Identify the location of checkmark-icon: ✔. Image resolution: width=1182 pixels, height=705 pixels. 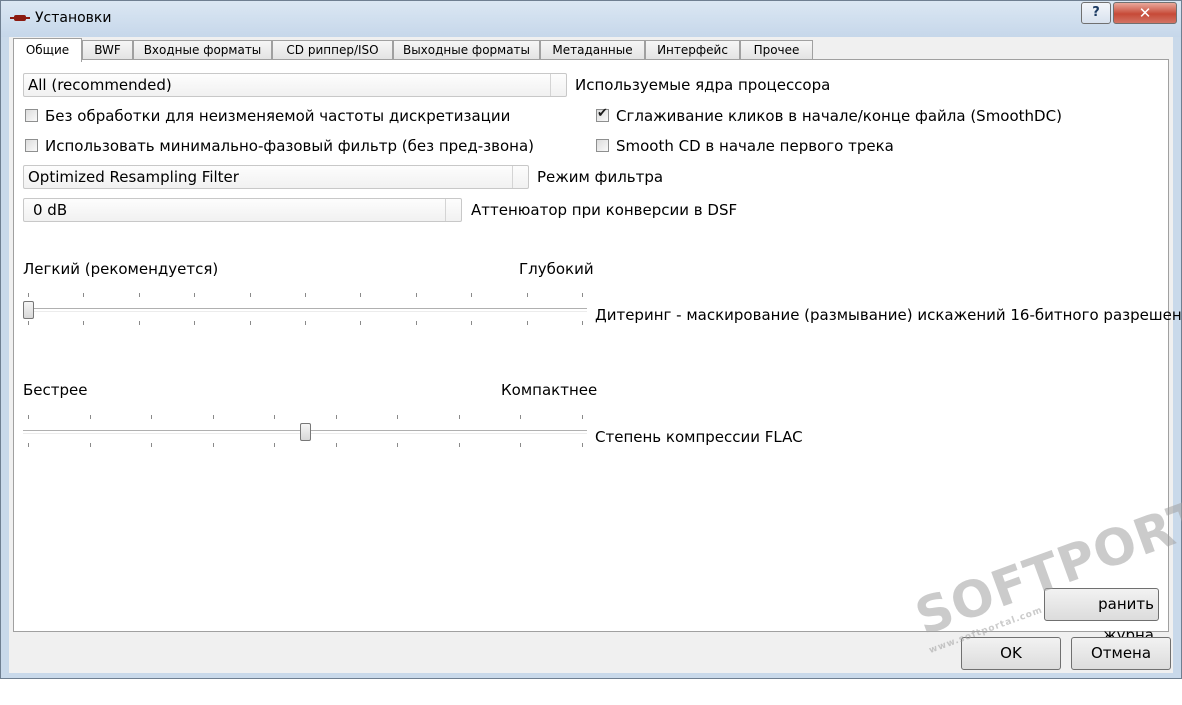
(602, 113).